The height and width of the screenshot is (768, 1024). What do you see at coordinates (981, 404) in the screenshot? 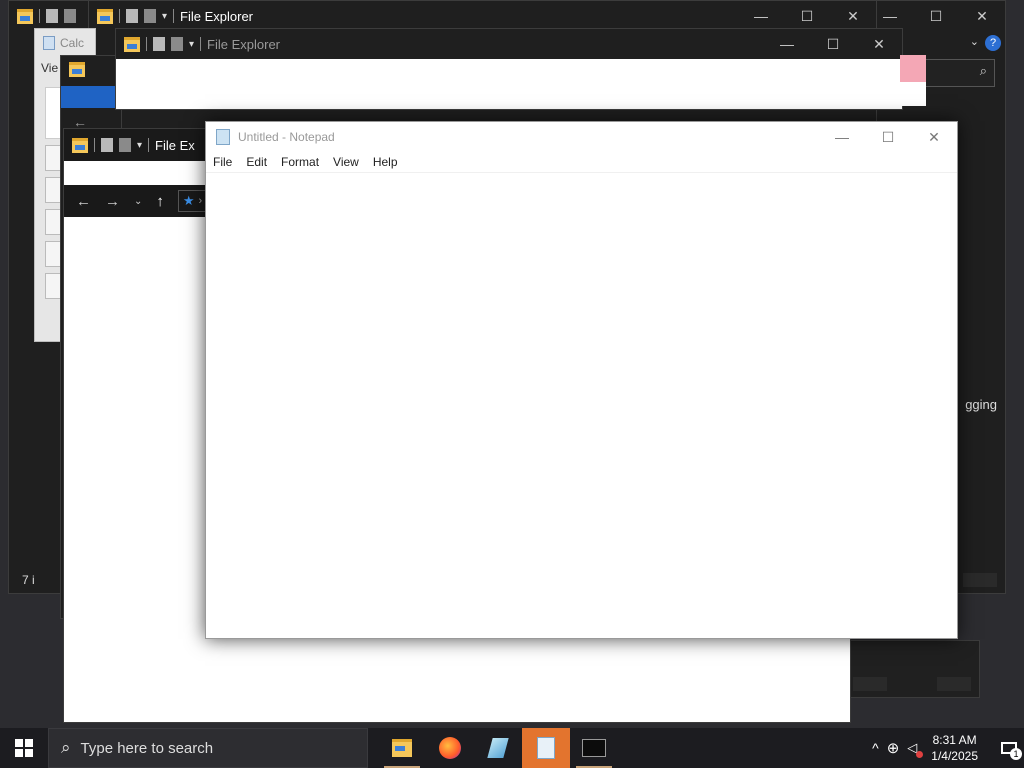
I see `partial-label: gging` at bounding box center [981, 404].